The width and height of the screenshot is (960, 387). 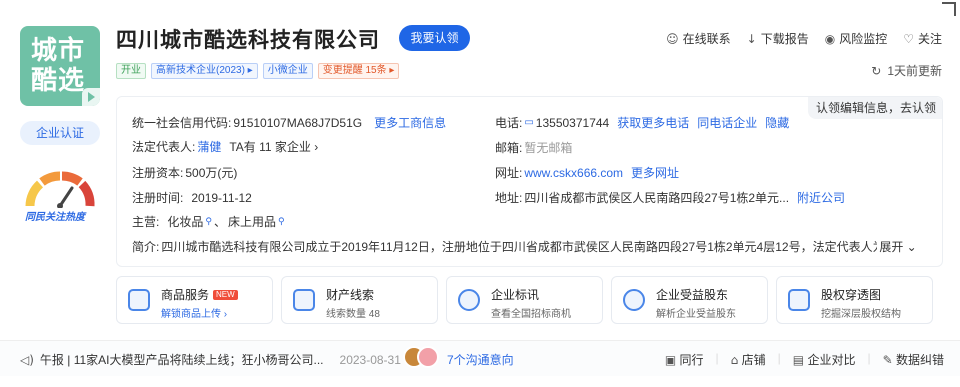 What do you see at coordinates (221, 197) in the screenshot?
I see `reg-time-value: 2019-11-12` at bounding box center [221, 197].